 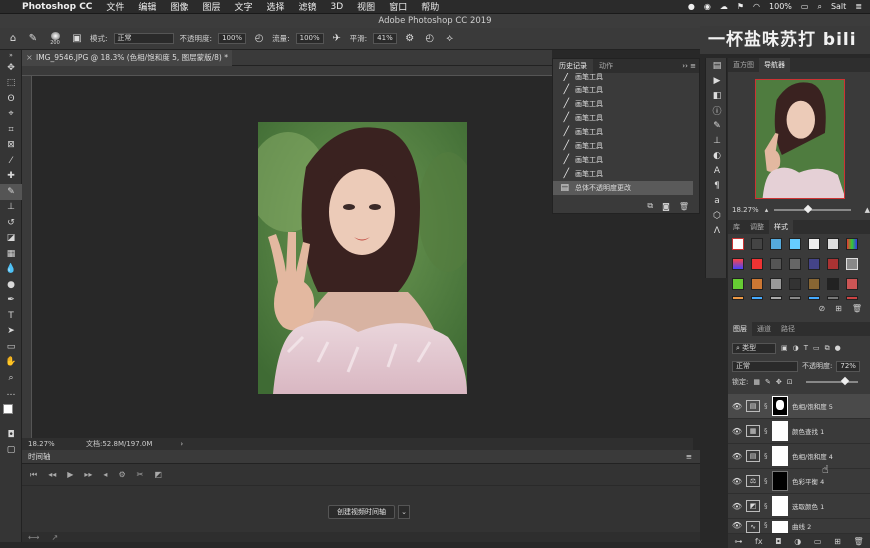 What do you see at coordinates (774, 65) in the screenshot?
I see `tab-navigator: 导航器` at bounding box center [774, 65].